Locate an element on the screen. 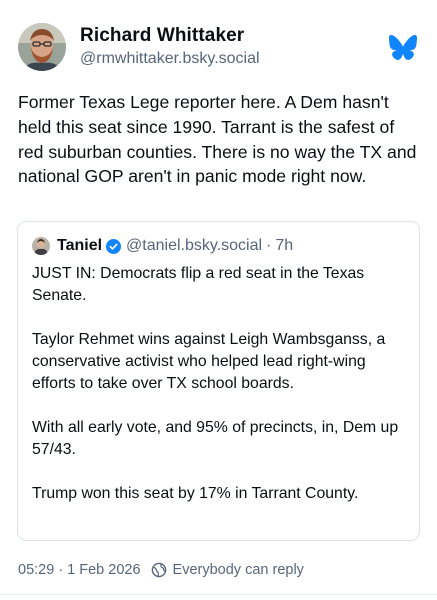 Image resolution: width=437 pixels, height=600 pixels. globe-reply-icon is located at coordinates (158, 570).